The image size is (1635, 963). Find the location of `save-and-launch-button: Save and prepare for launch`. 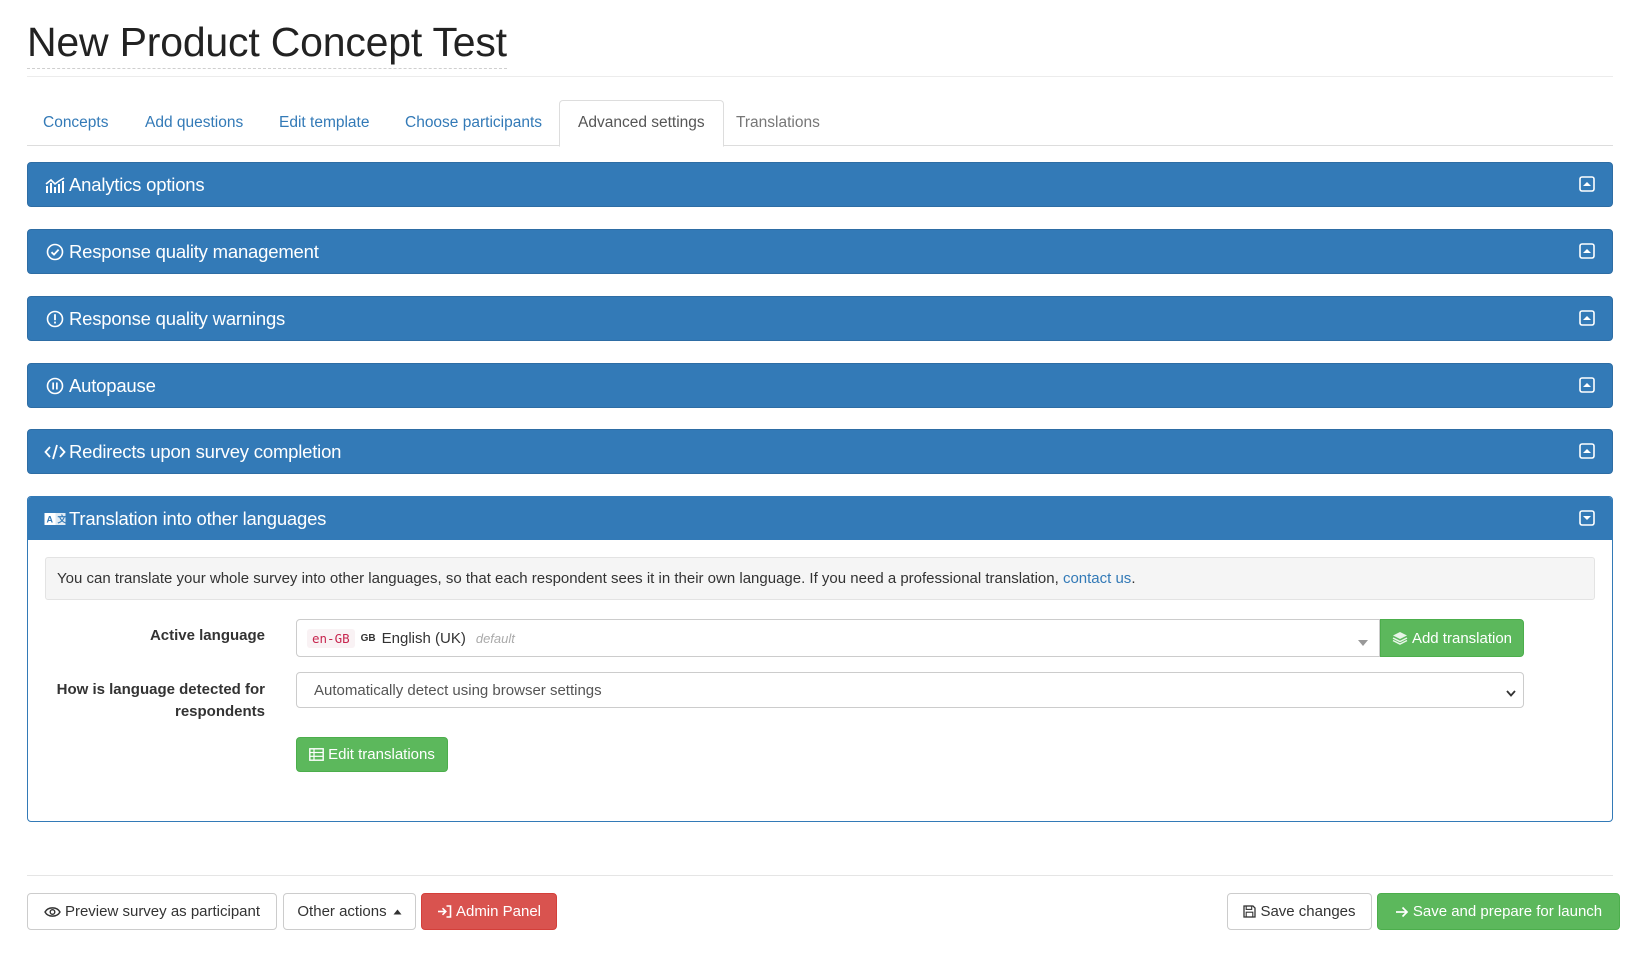

save-and-launch-button: Save and prepare for launch is located at coordinates (1498, 911).